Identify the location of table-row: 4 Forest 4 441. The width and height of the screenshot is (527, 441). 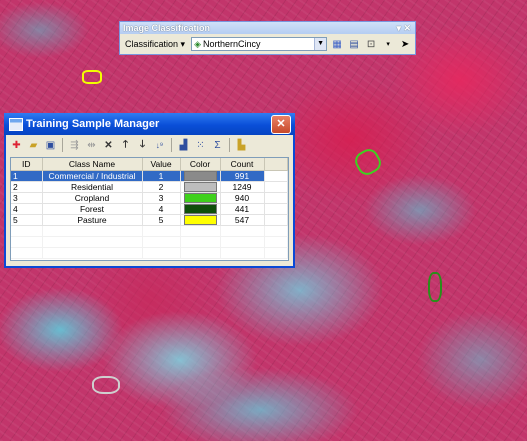
(149, 209).